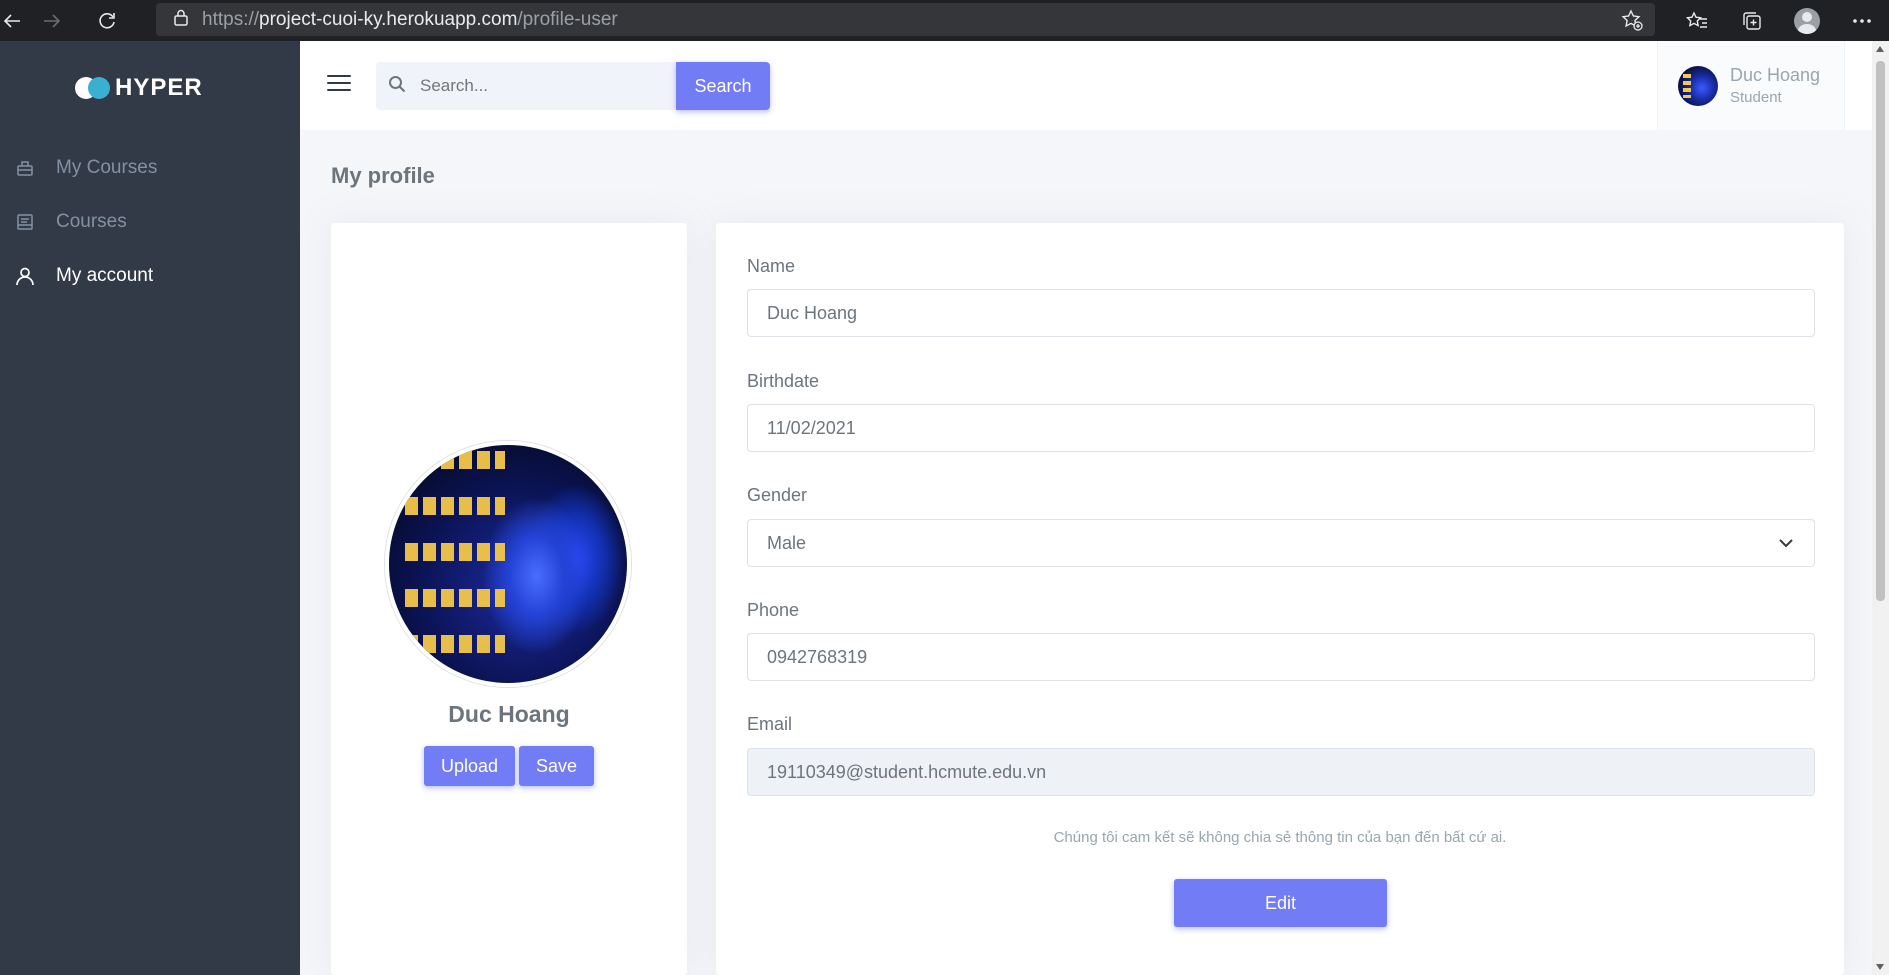 This screenshot has width=1889, height=975. I want to click on reload-button, so click(106, 20).